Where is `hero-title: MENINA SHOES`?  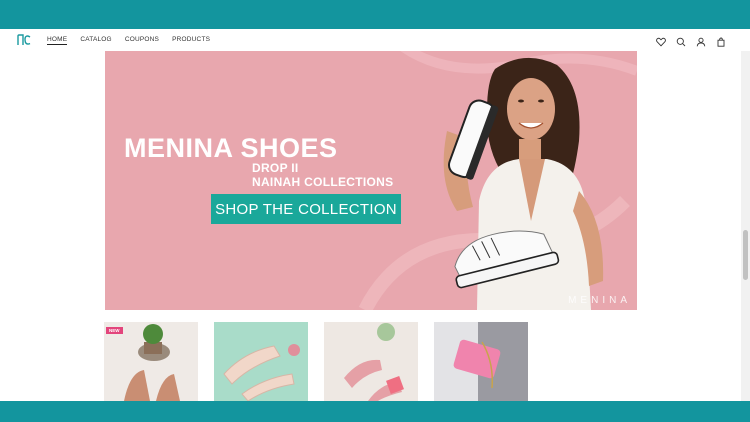
hero-title: MENINA SHOES is located at coordinates (231, 148).